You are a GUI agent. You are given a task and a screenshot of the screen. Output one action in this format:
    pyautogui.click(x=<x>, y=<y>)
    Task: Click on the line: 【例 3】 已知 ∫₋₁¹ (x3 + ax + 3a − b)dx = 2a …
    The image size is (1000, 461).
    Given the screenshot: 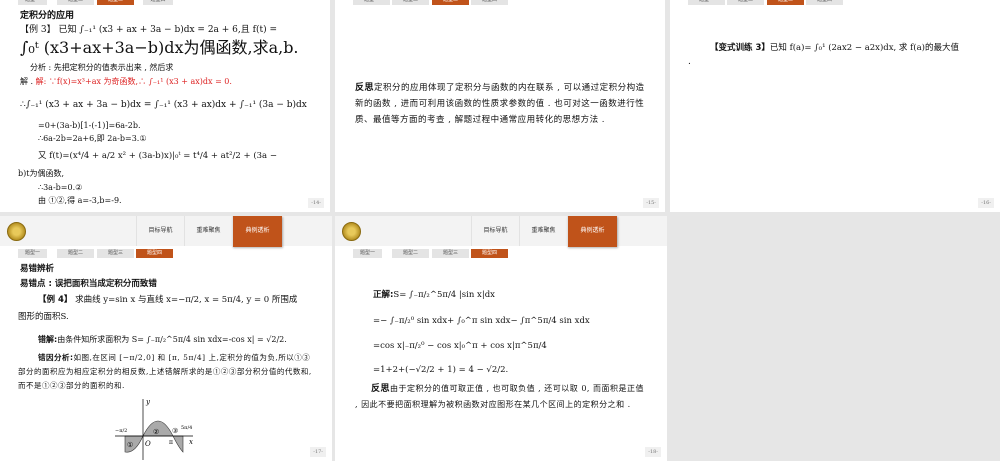 What is the action you would take?
    pyautogui.click(x=149, y=30)
    